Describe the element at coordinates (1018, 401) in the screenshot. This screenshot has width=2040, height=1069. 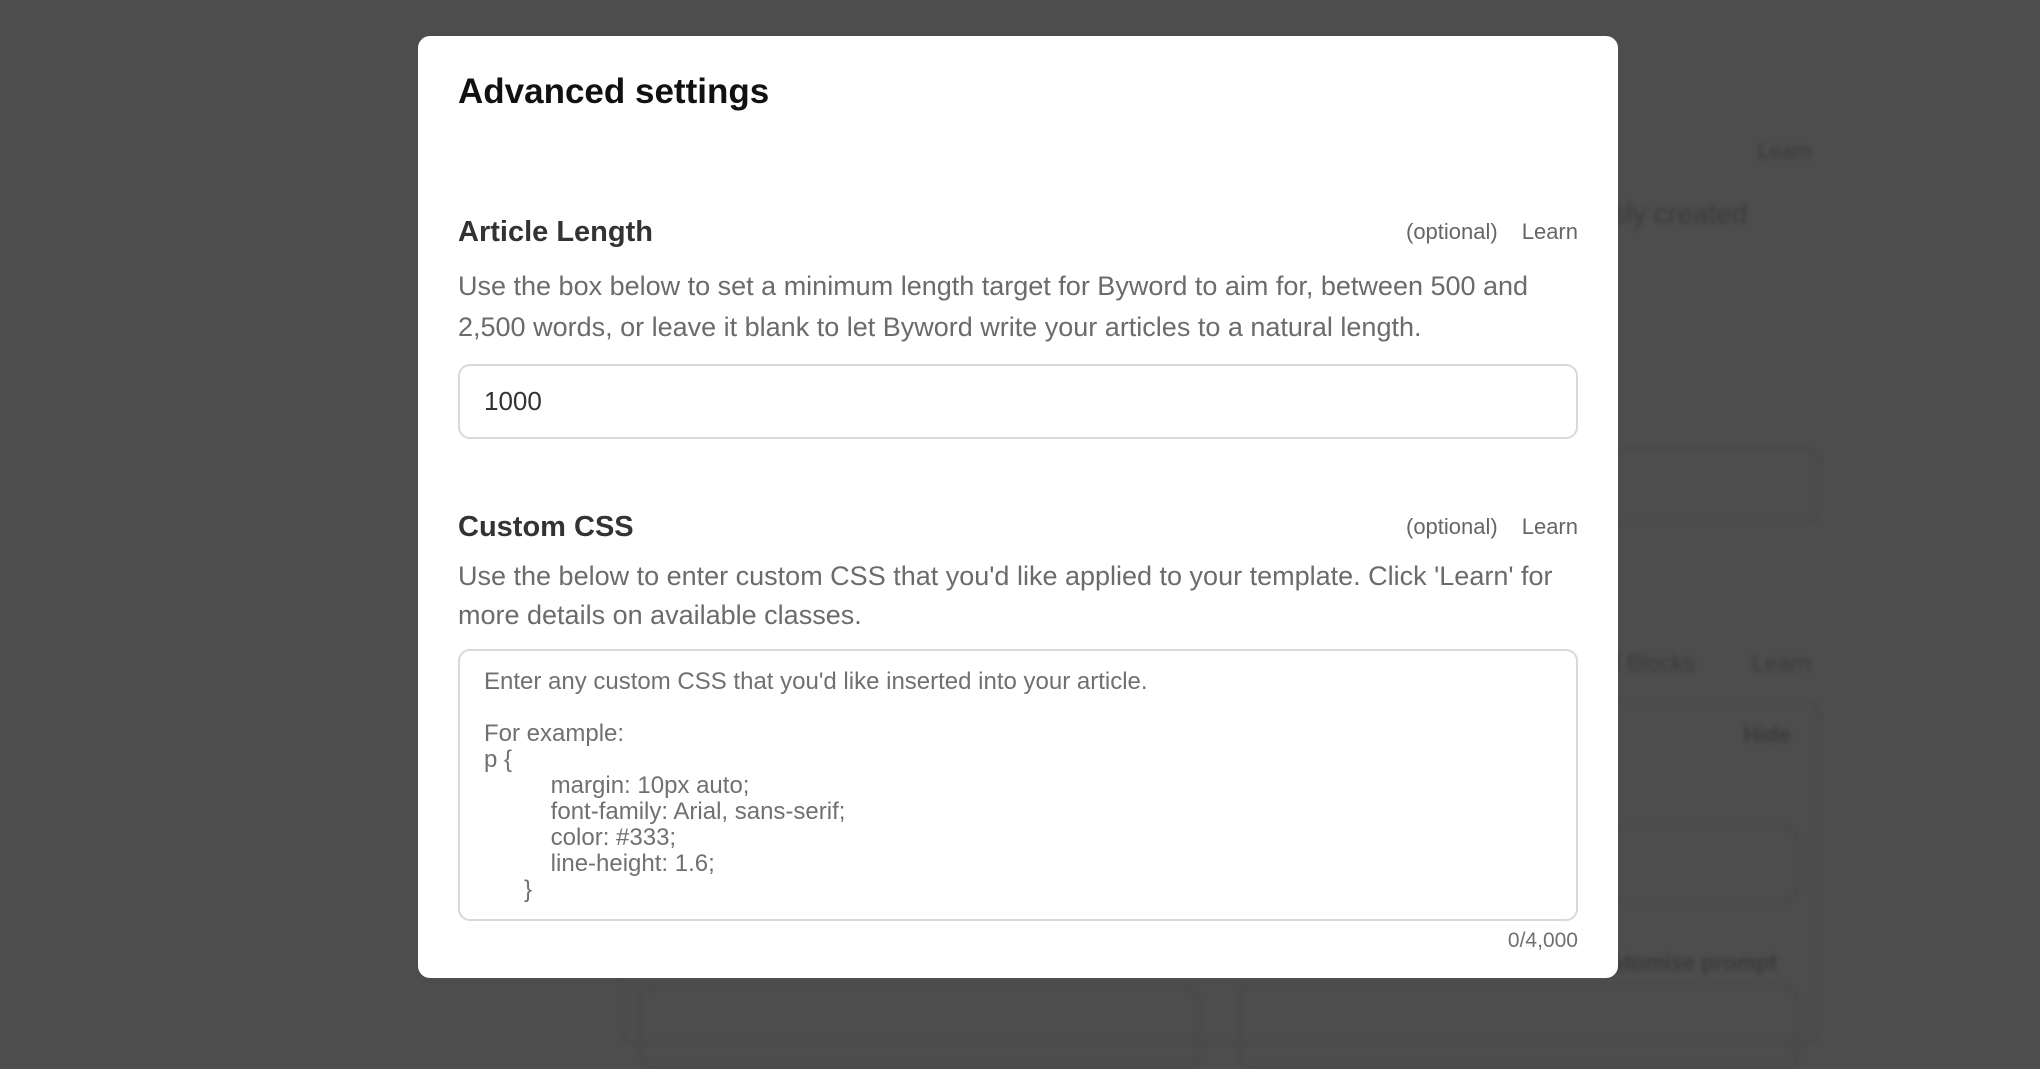
I see `article-length-input: 1000` at that location.